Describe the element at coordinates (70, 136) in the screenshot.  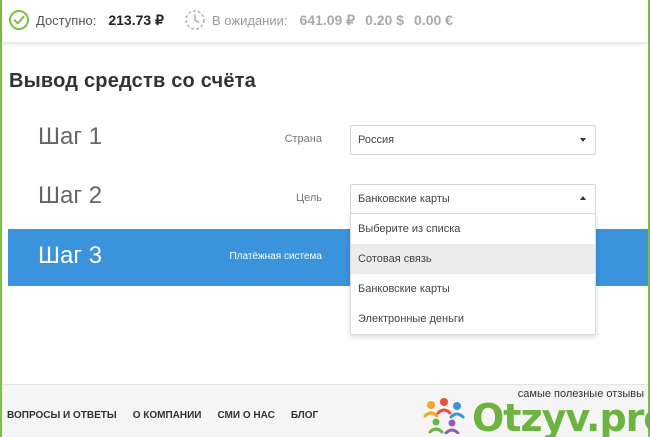
I see `step-label-1: Шаг 1` at that location.